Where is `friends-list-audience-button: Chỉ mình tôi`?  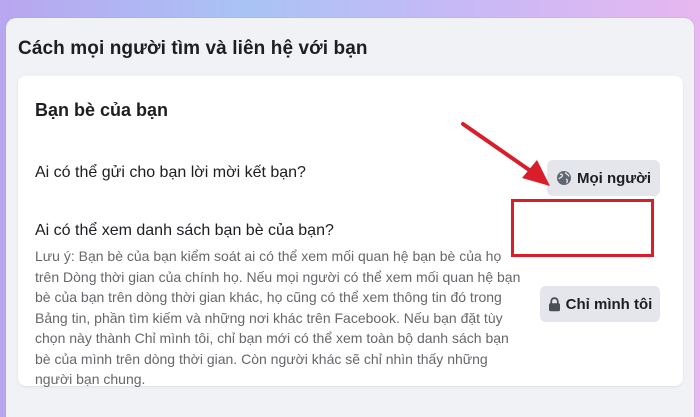
friends-list-audience-button: Chỉ mình tôi is located at coordinates (600, 304).